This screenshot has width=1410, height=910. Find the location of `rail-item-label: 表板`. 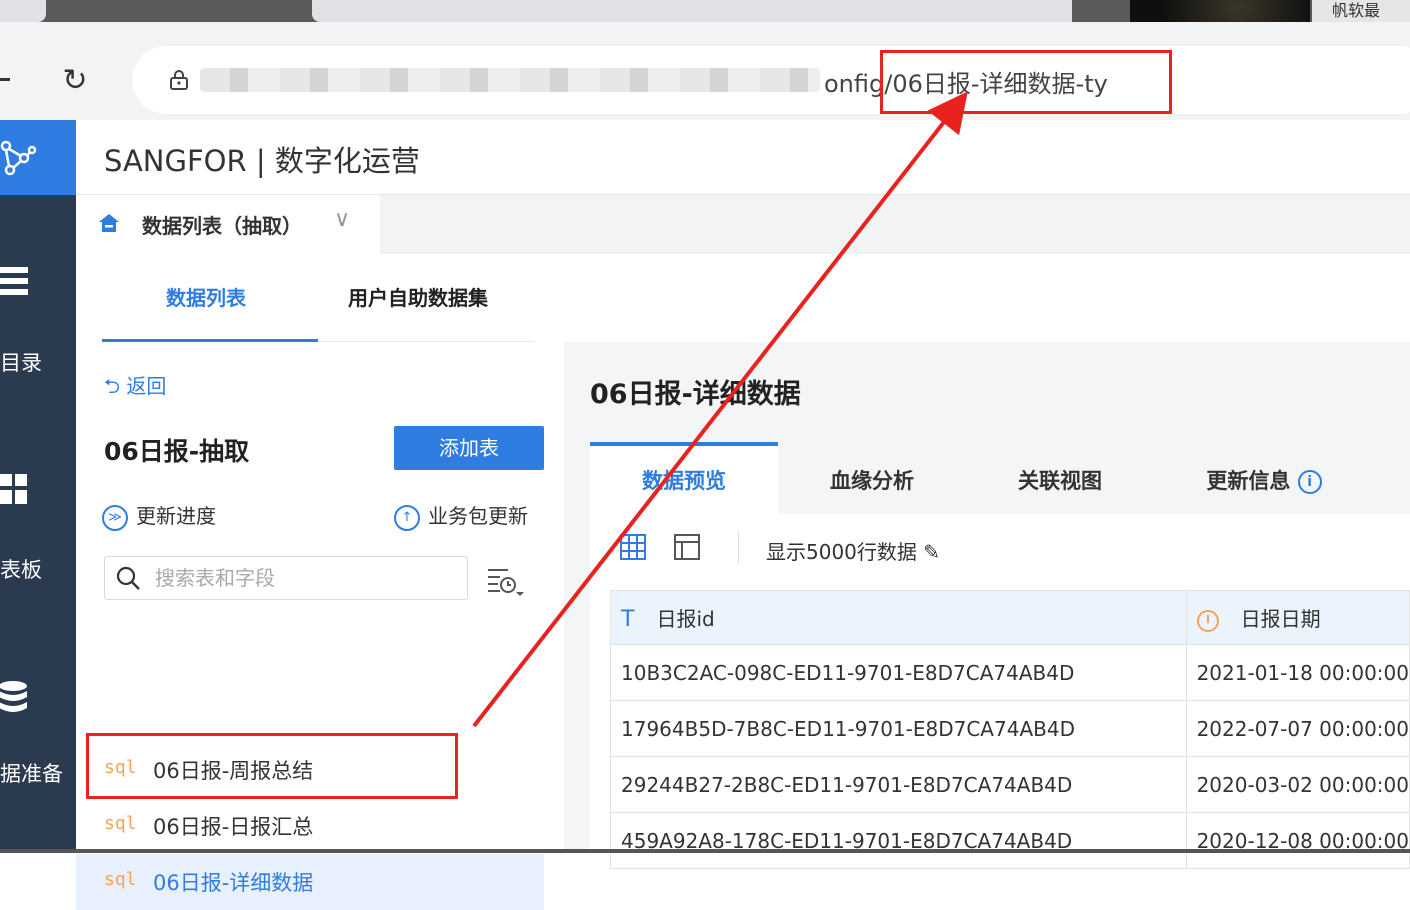

rail-item-label: 表板 is located at coordinates (21, 570).